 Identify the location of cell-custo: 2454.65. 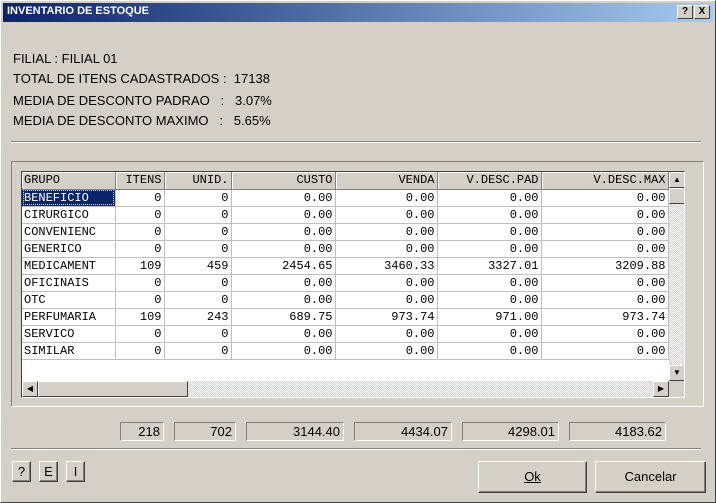
(283, 266).